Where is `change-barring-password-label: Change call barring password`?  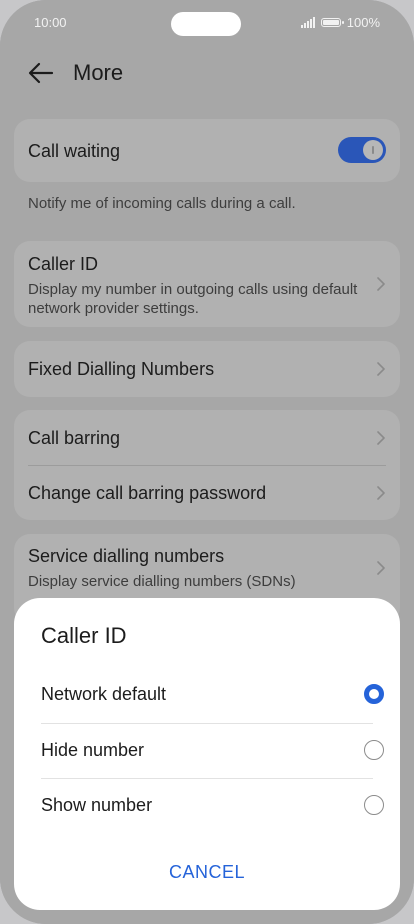 change-barring-password-label: Change call barring password is located at coordinates (147, 493).